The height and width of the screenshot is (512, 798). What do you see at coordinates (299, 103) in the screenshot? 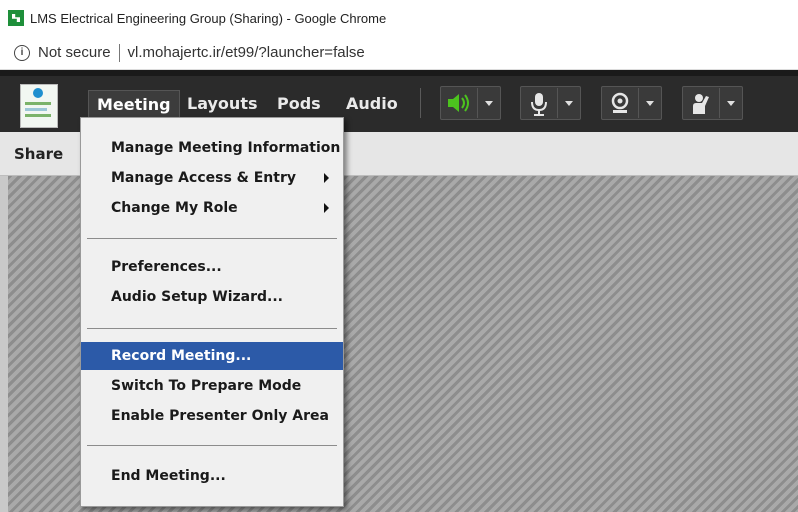
I see `menu-pods: Pods` at bounding box center [299, 103].